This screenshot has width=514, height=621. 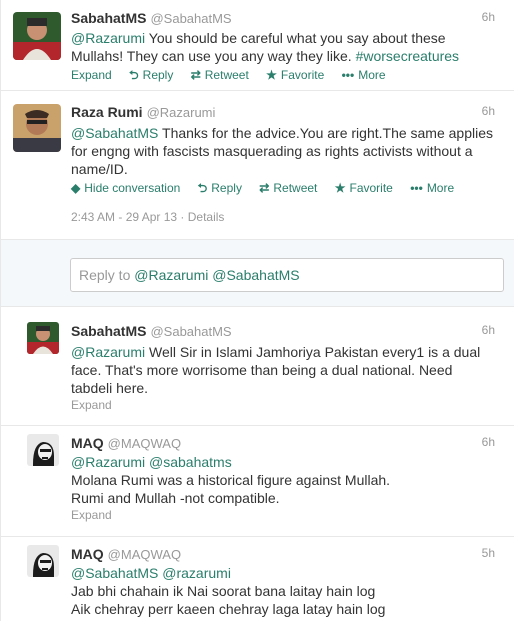 I want to click on hashtag-link: #worsecreatures, so click(x=408, y=56).